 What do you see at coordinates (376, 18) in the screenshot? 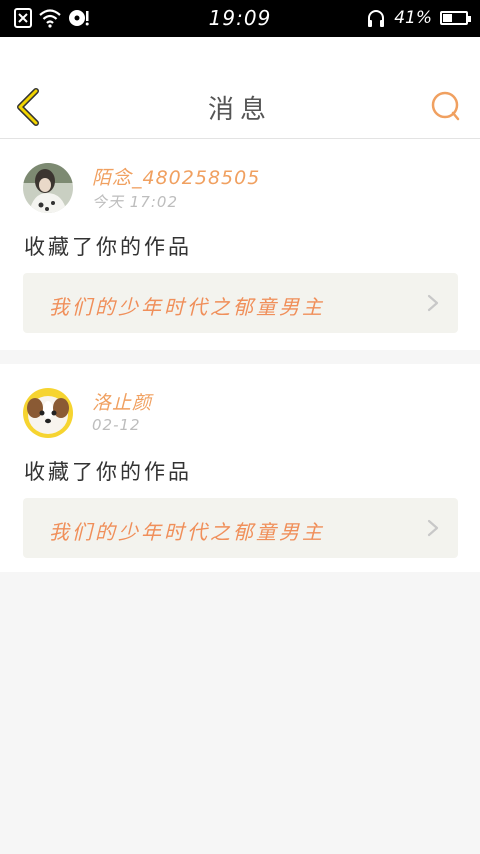
I see `headphones-icon` at bounding box center [376, 18].